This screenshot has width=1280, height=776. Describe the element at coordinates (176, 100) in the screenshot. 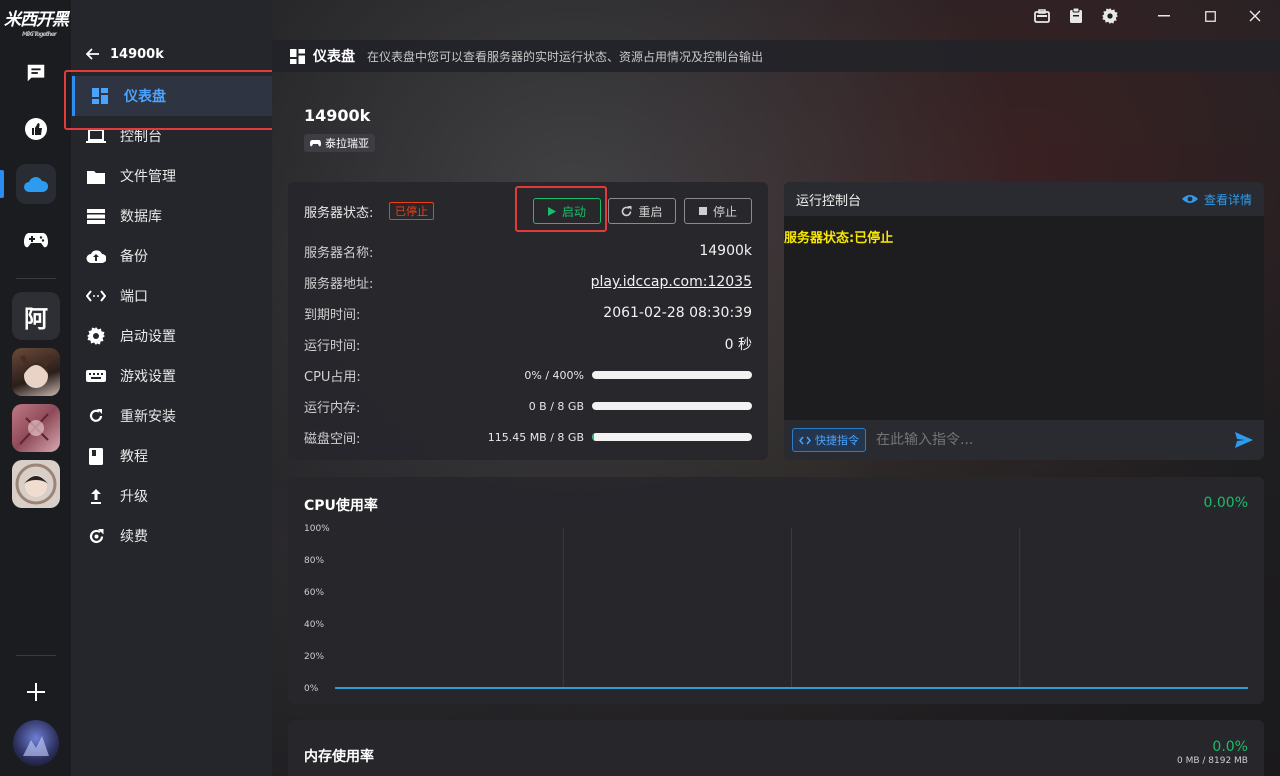

I see `highlight-box-dashboard` at that location.